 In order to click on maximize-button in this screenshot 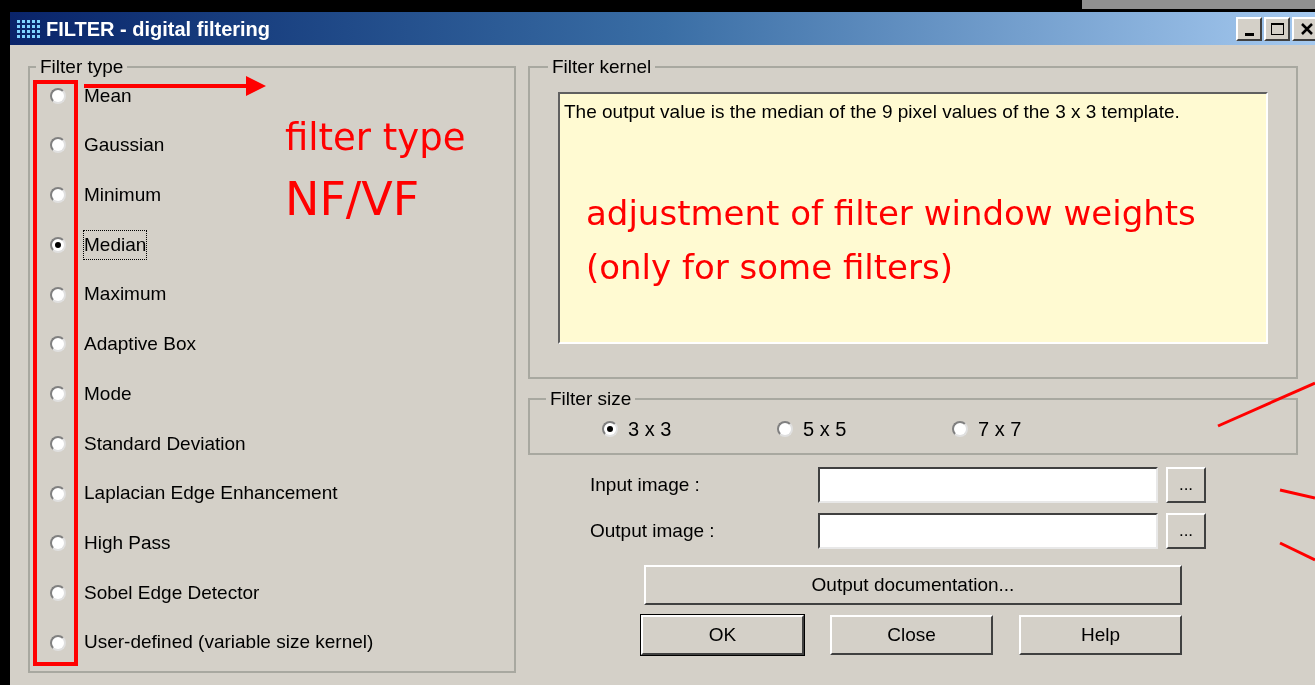, I will do `click(1277, 28)`.